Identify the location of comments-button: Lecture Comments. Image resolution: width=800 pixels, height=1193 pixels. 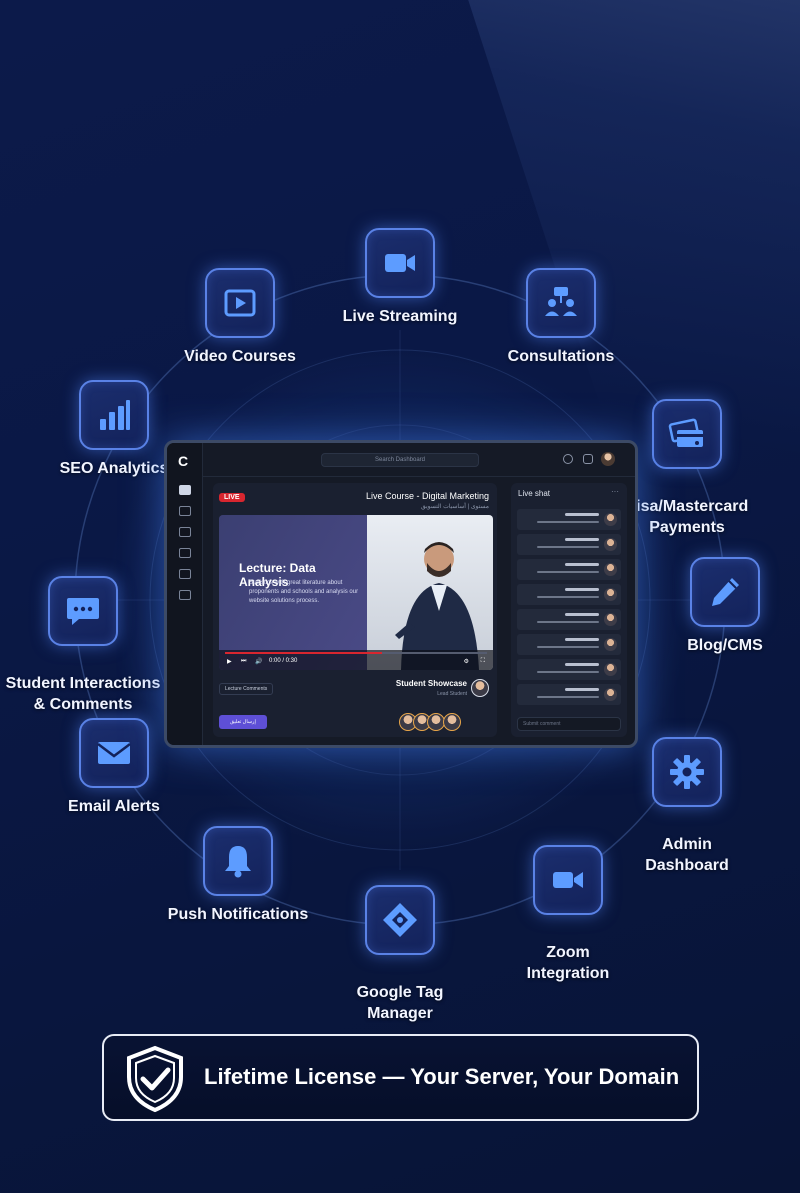
(246, 689).